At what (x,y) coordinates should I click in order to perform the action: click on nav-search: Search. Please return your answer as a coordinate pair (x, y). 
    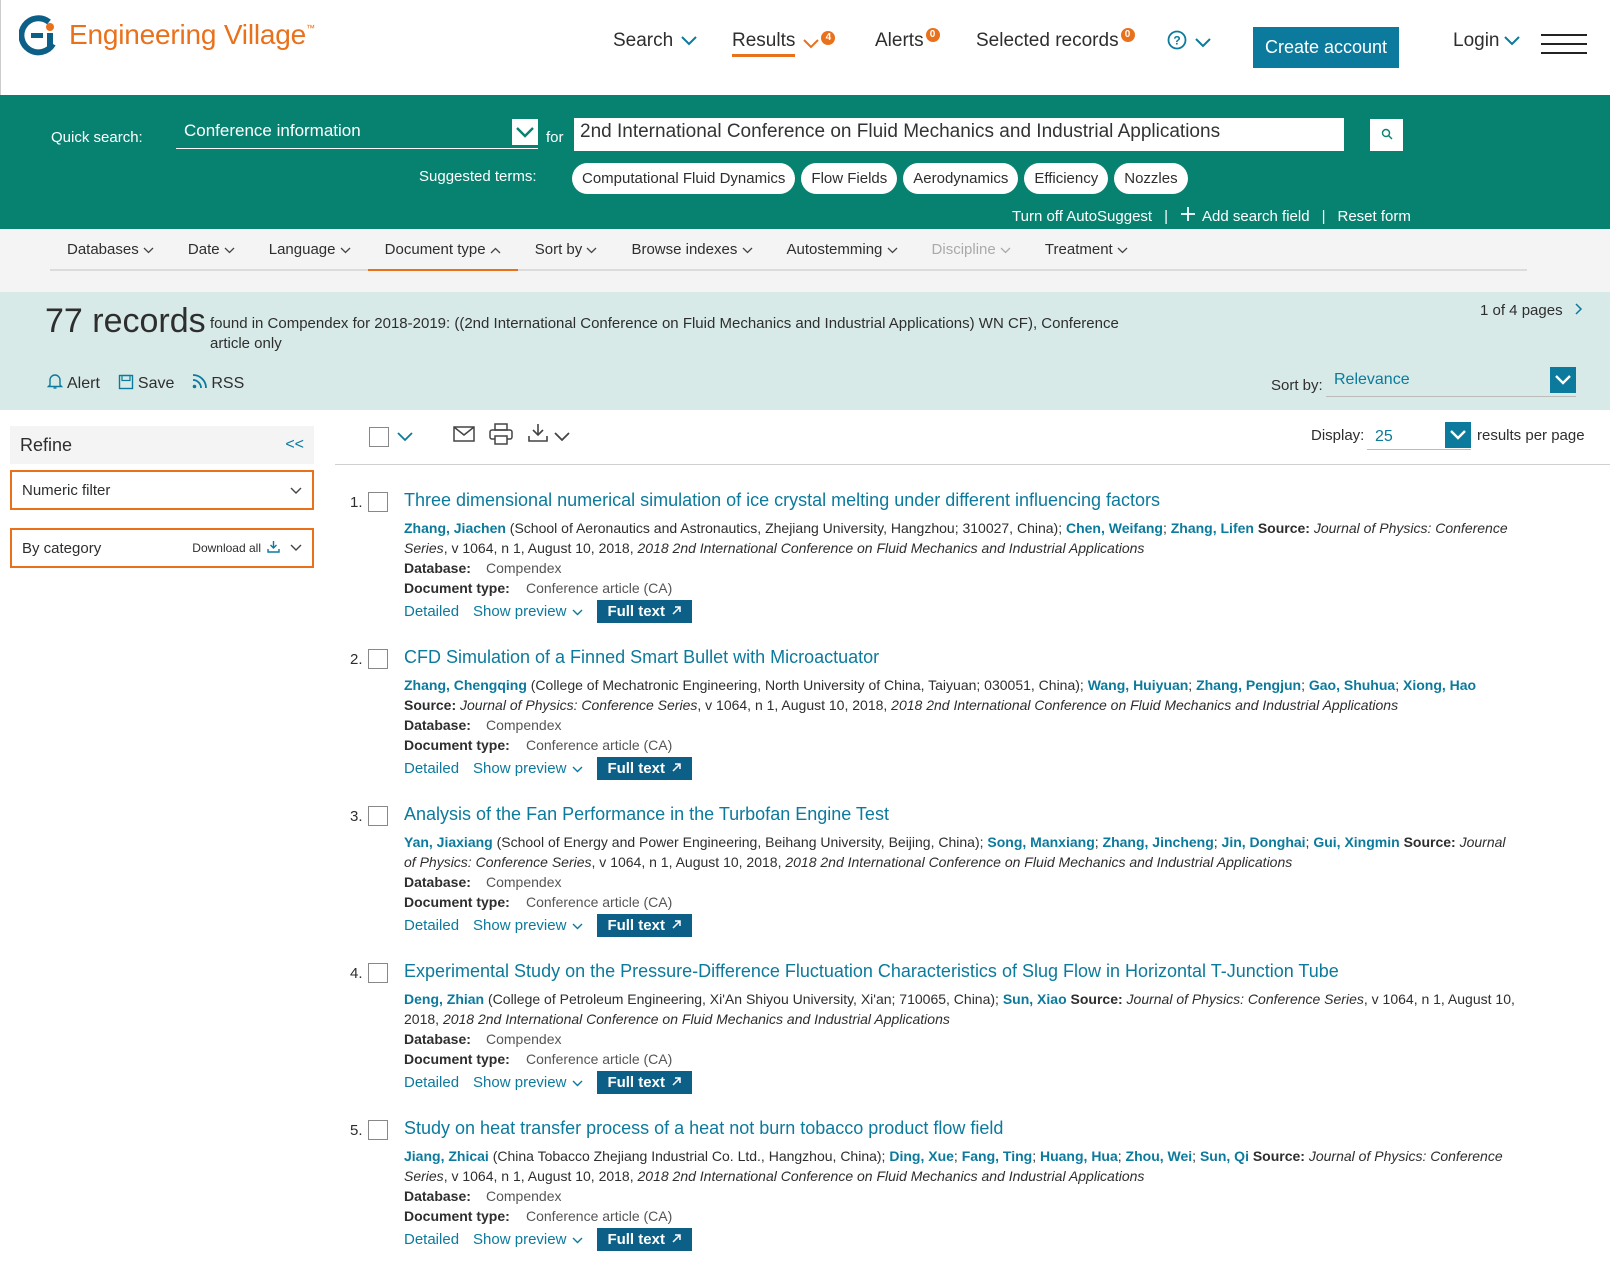
    Looking at the image, I should click on (655, 41).